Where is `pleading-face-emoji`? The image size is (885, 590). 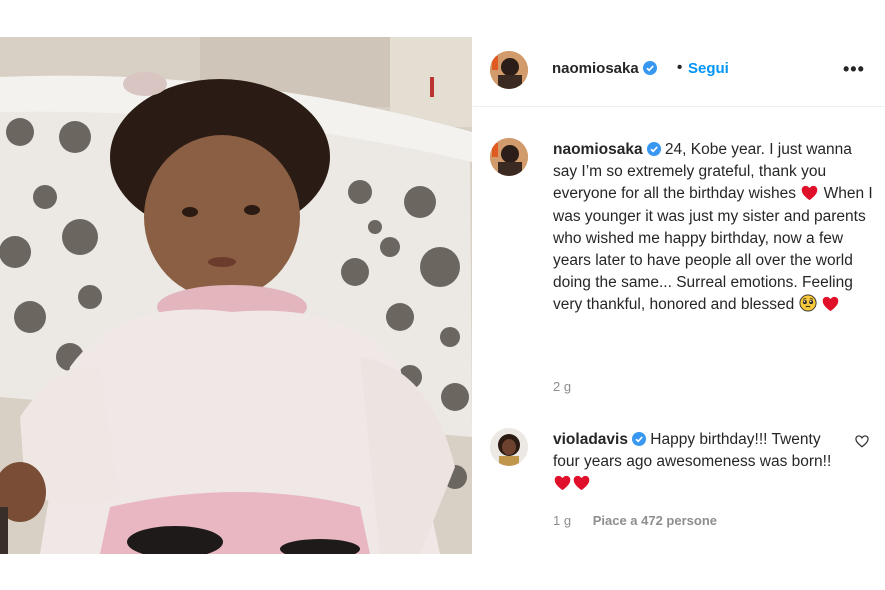 pleading-face-emoji is located at coordinates (808, 303).